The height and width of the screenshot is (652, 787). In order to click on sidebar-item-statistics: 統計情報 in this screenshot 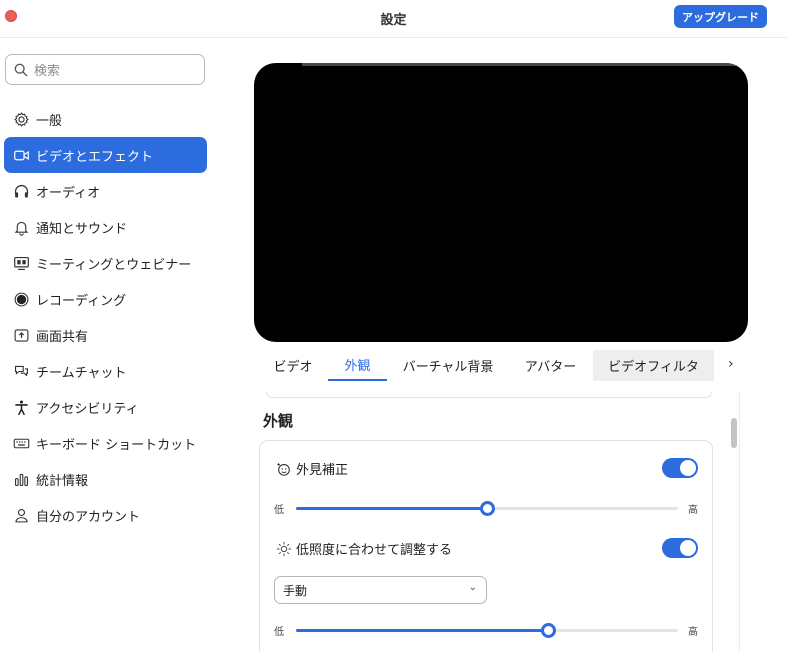, I will do `click(105, 479)`.